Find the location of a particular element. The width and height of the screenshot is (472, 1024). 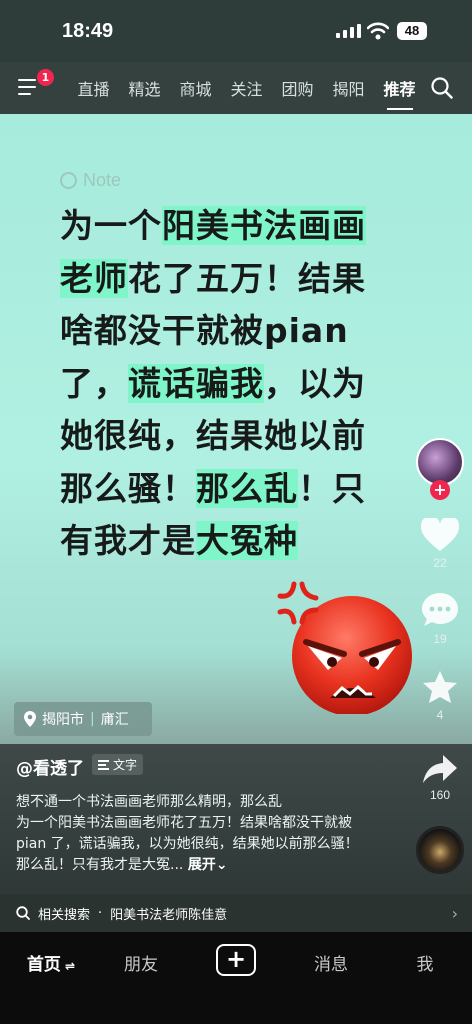

nav-friends: 朋友 is located at coordinates (141, 962).